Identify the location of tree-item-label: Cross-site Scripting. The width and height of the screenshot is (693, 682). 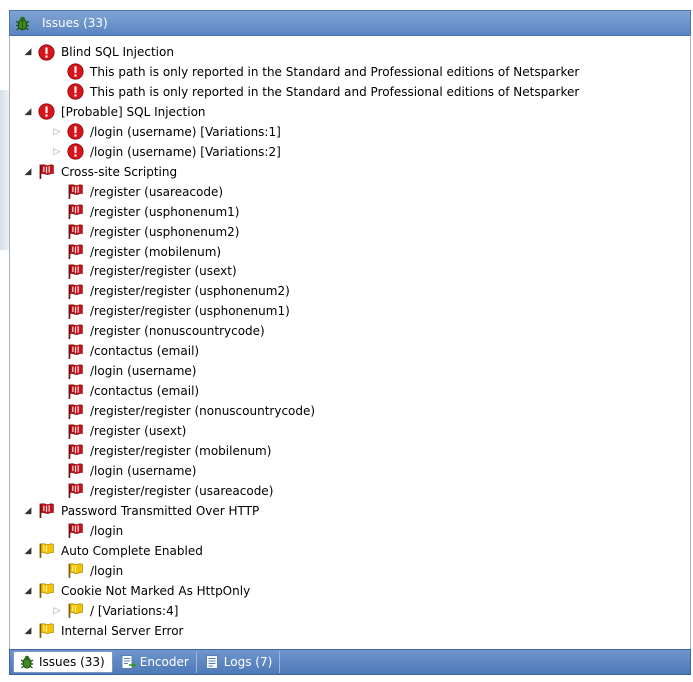
(119, 171).